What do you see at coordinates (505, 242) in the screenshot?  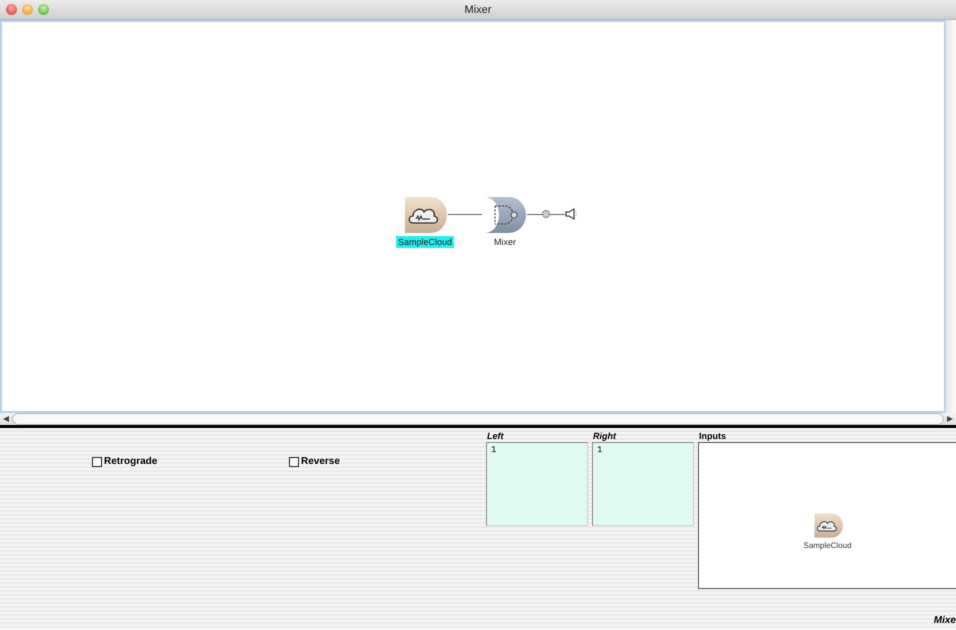 I see `node-label: Mixer` at bounding box center [505, 242].